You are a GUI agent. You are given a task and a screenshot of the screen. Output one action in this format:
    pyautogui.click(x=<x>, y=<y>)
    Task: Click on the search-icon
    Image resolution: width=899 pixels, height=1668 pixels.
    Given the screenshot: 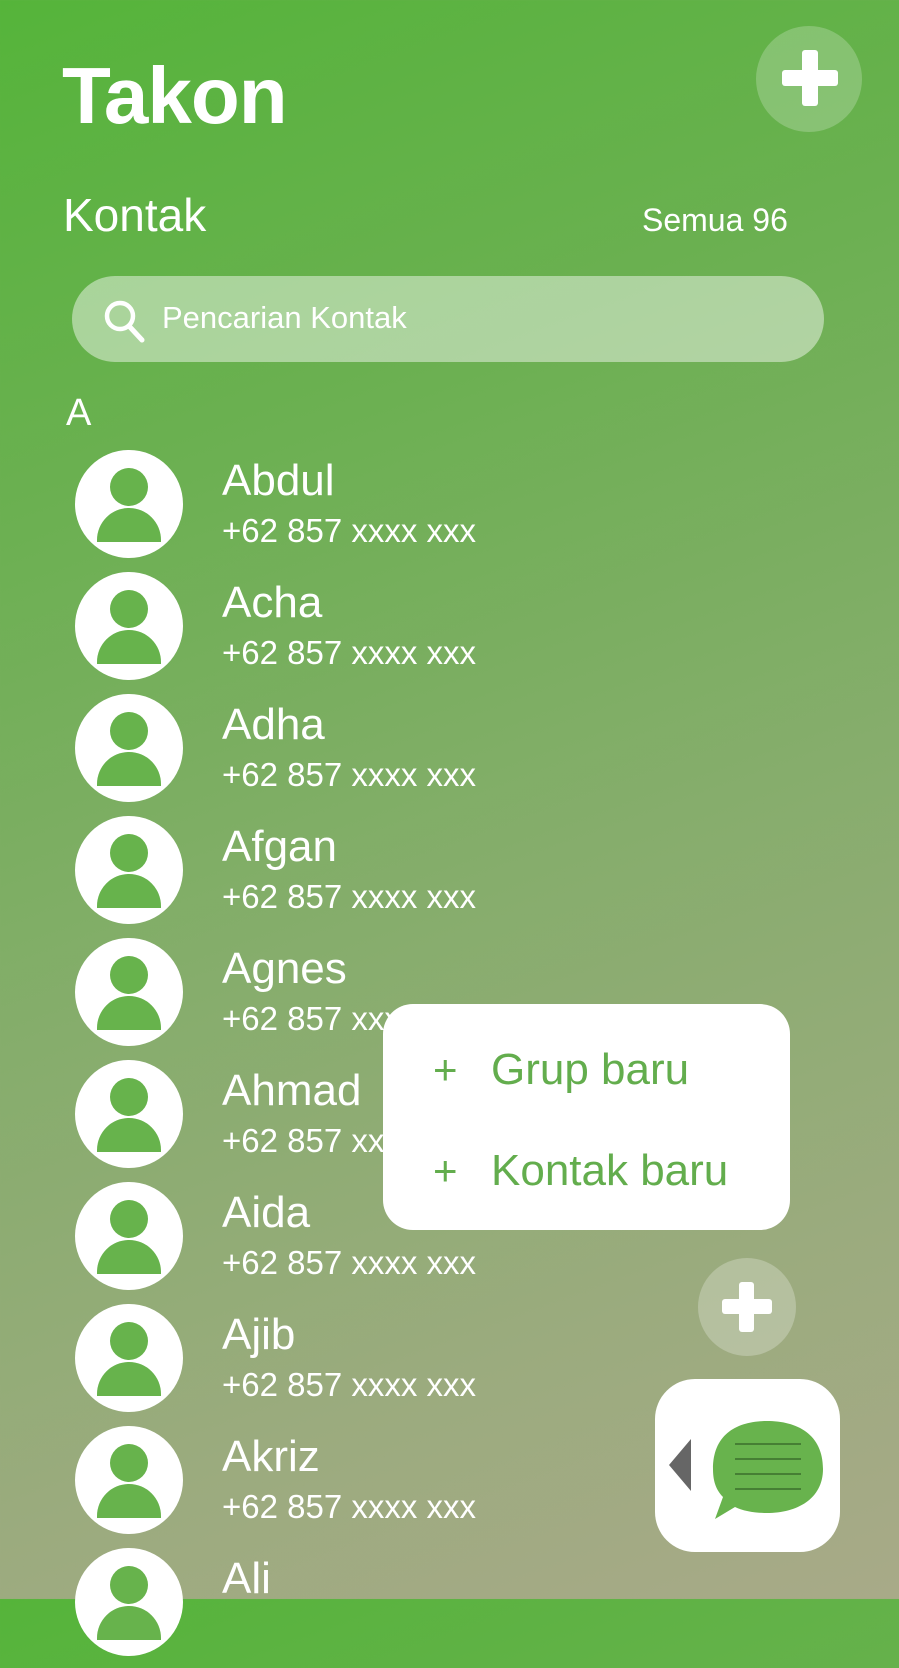 What is the action you would take?
    pyautogui.click(x=124, y=321)
    